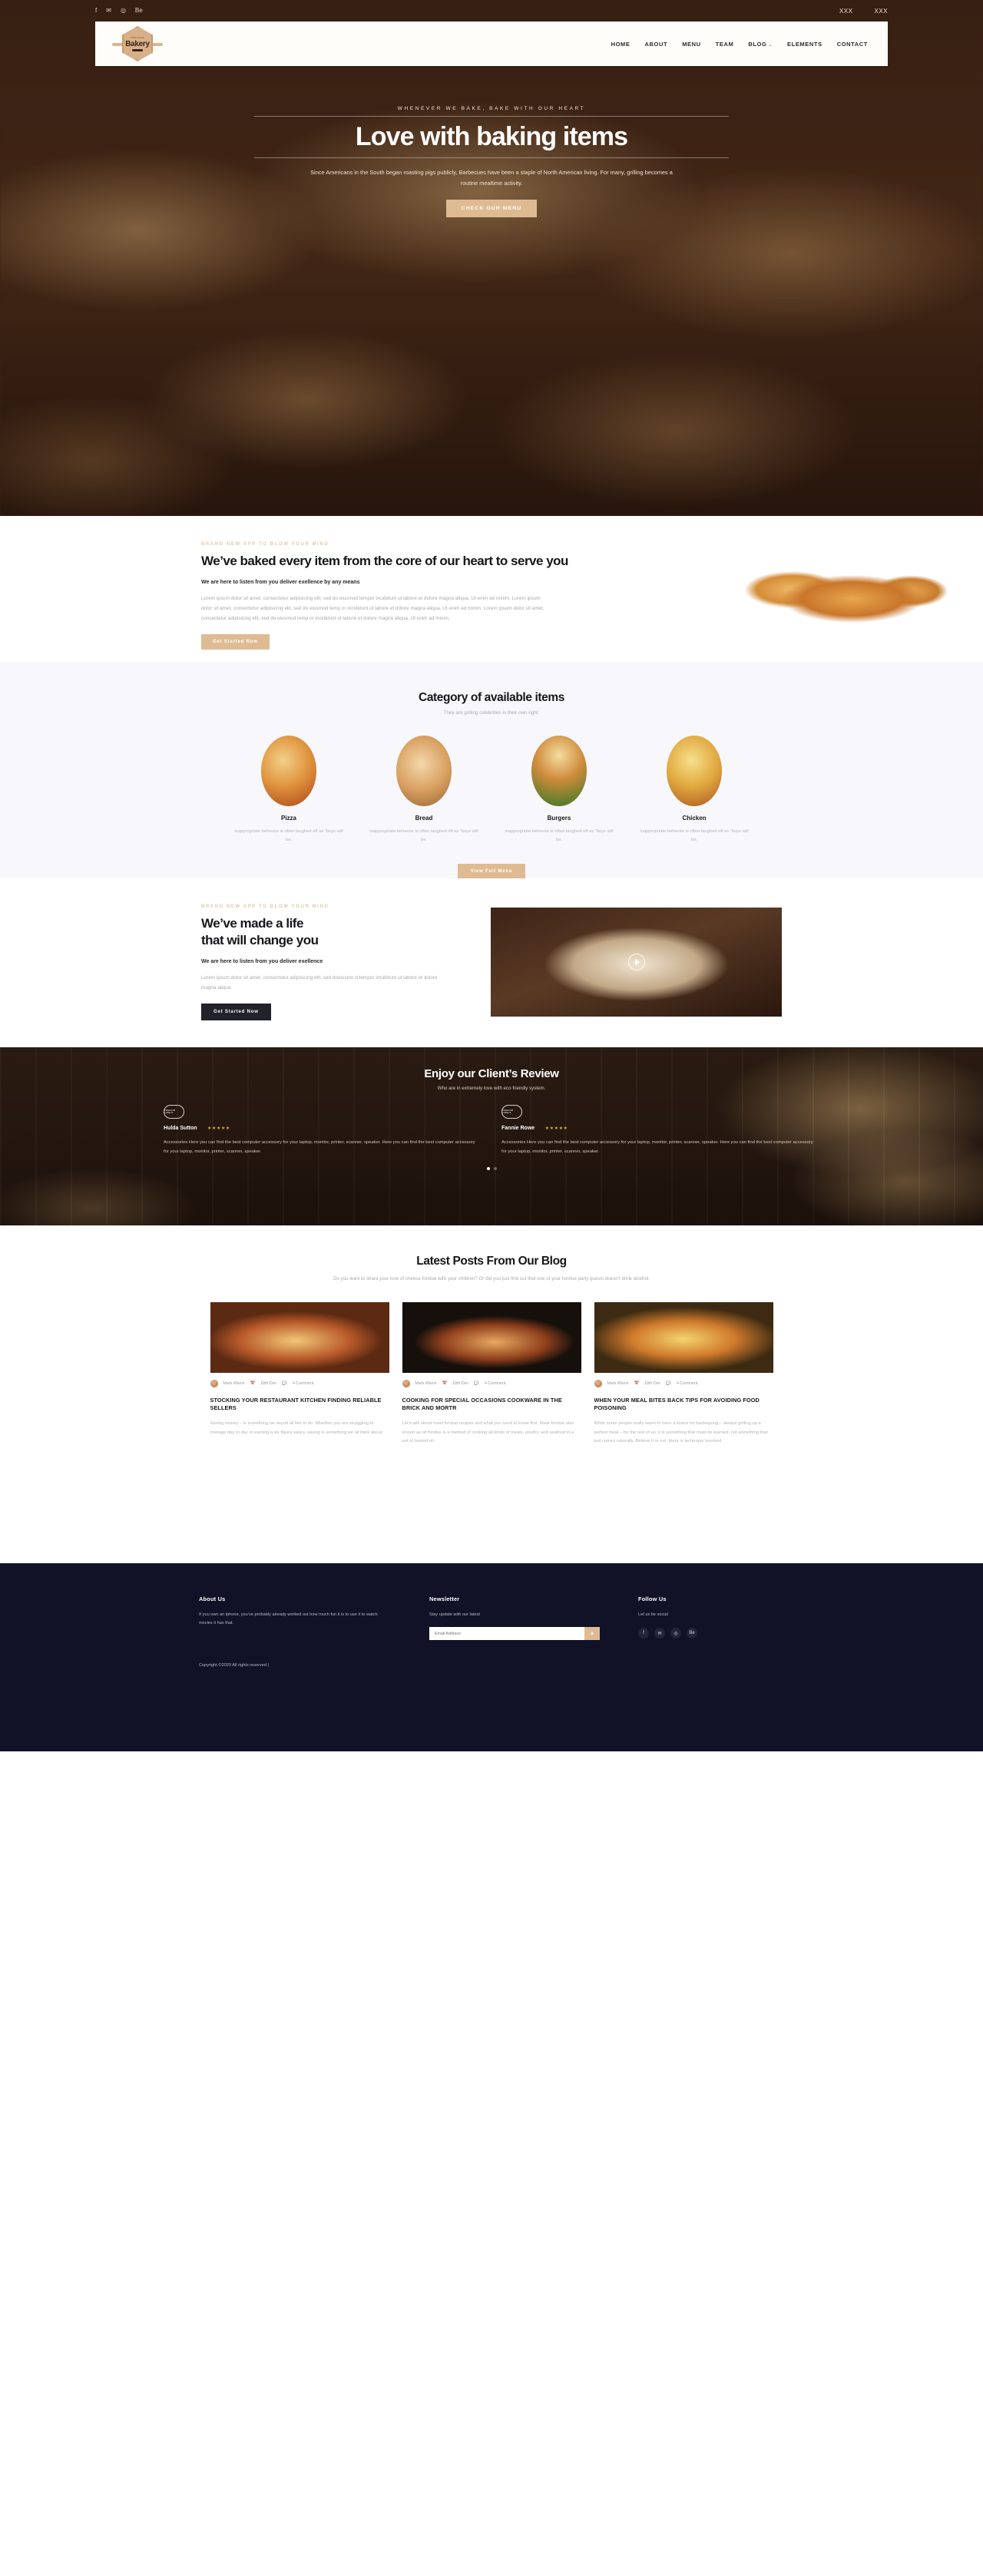  Describe the element at coordinates (518, 1128) in the screenshot. I see `reviewer-name: Fannie Rowe` at that location.